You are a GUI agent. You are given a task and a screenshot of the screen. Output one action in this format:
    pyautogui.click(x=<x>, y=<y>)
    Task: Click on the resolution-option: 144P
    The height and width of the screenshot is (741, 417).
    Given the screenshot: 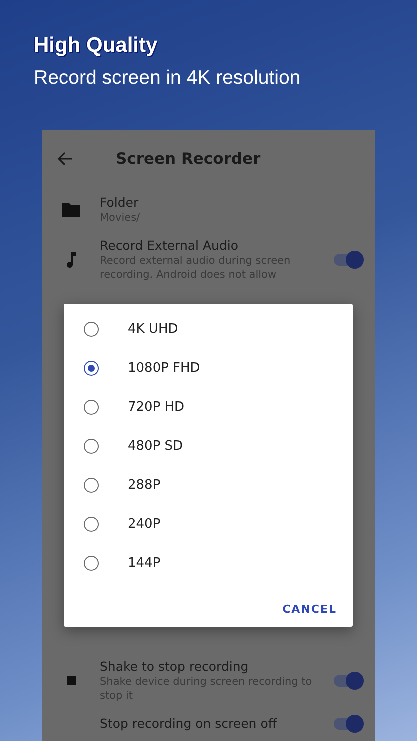 What is the action you would take?
    pyautogui.click(x=208, y=563)
    